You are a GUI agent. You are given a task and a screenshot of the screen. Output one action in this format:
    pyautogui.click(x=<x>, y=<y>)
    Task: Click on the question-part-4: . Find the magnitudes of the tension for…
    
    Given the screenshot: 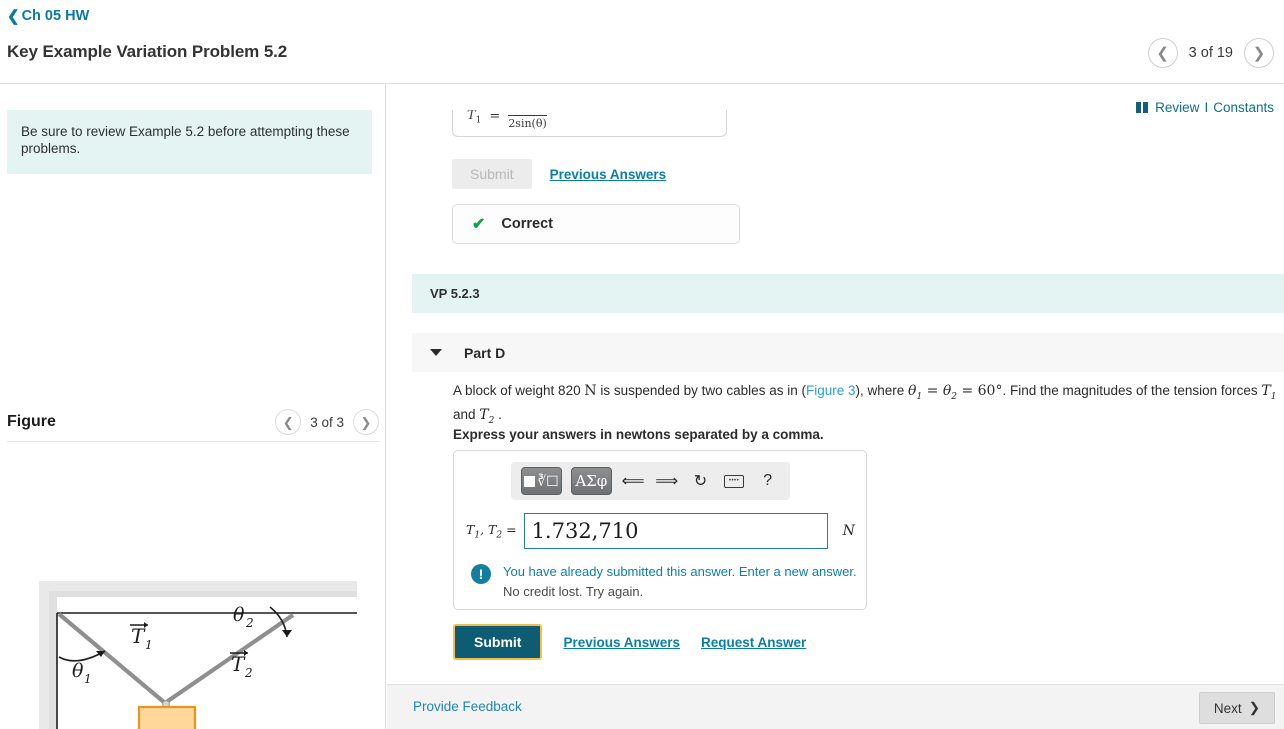 What is the action you would take?
    pyautogui.click(x=1132, y=390)
    